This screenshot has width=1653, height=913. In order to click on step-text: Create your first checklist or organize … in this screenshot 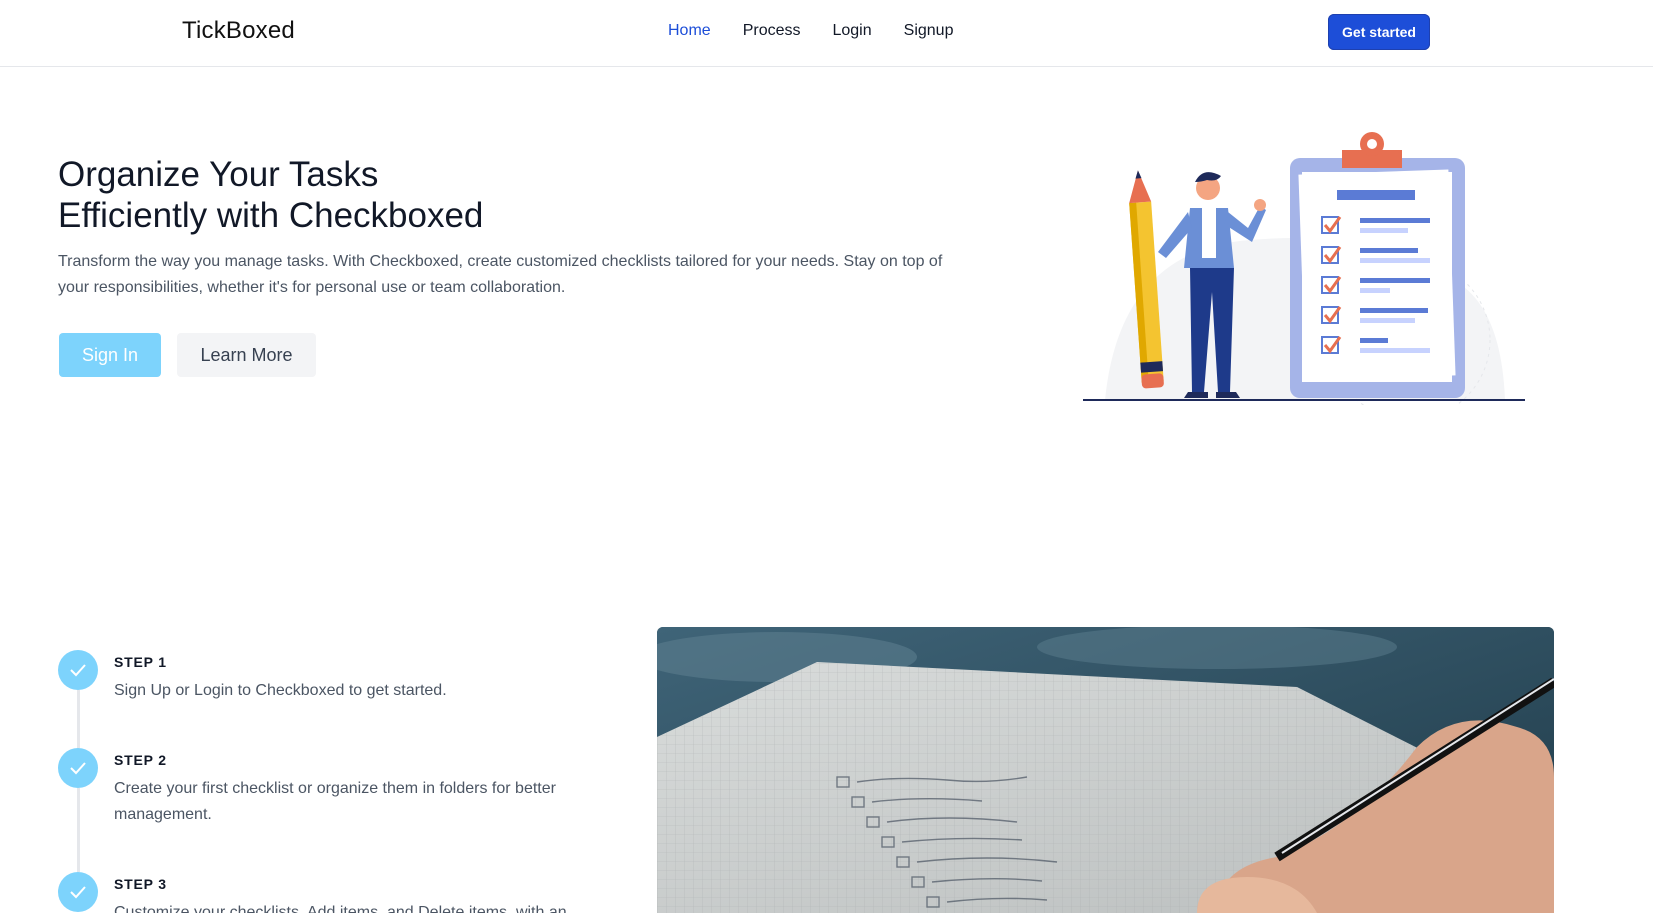, I will do `click(335, 801)`.